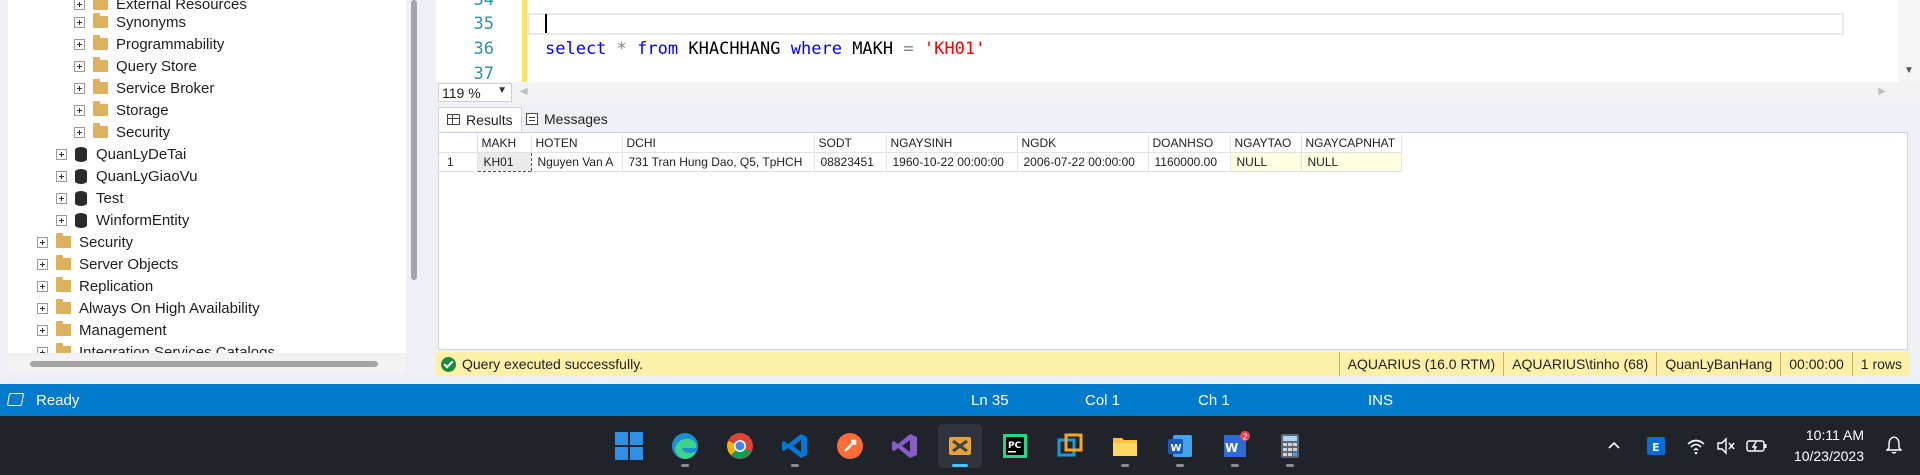  What do you see at coordinates (1909, 41) in the screenshot?
I see `editor-vertical-scrollbar: ▼` at bounding box center [1909, 41].